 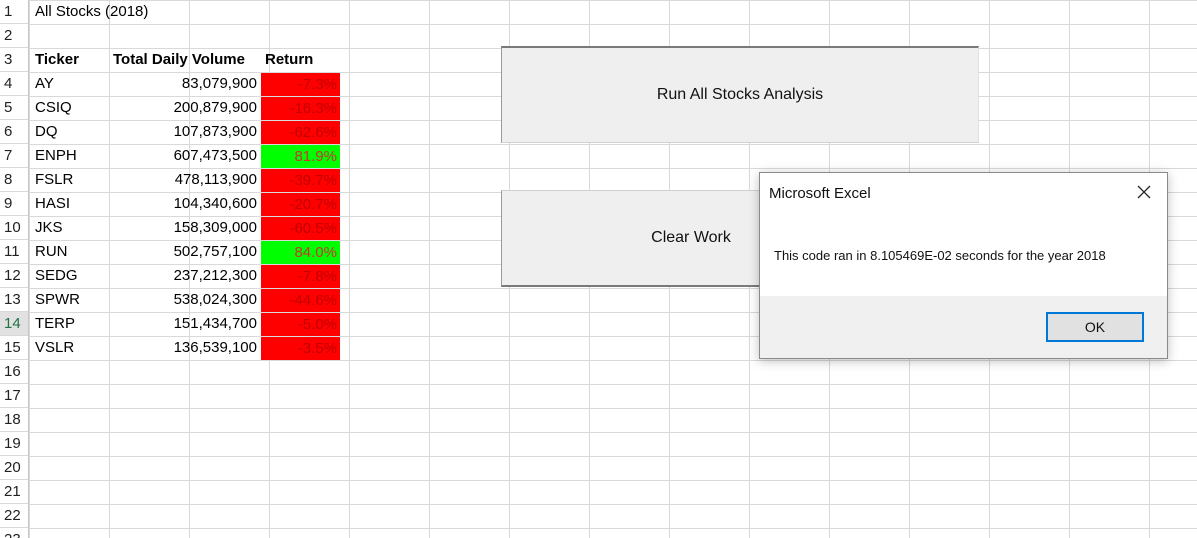 What do you see at coordinates (14, 420) in the screenshot?
I see `row-number-18: 18` at bounding box center [14, 420].